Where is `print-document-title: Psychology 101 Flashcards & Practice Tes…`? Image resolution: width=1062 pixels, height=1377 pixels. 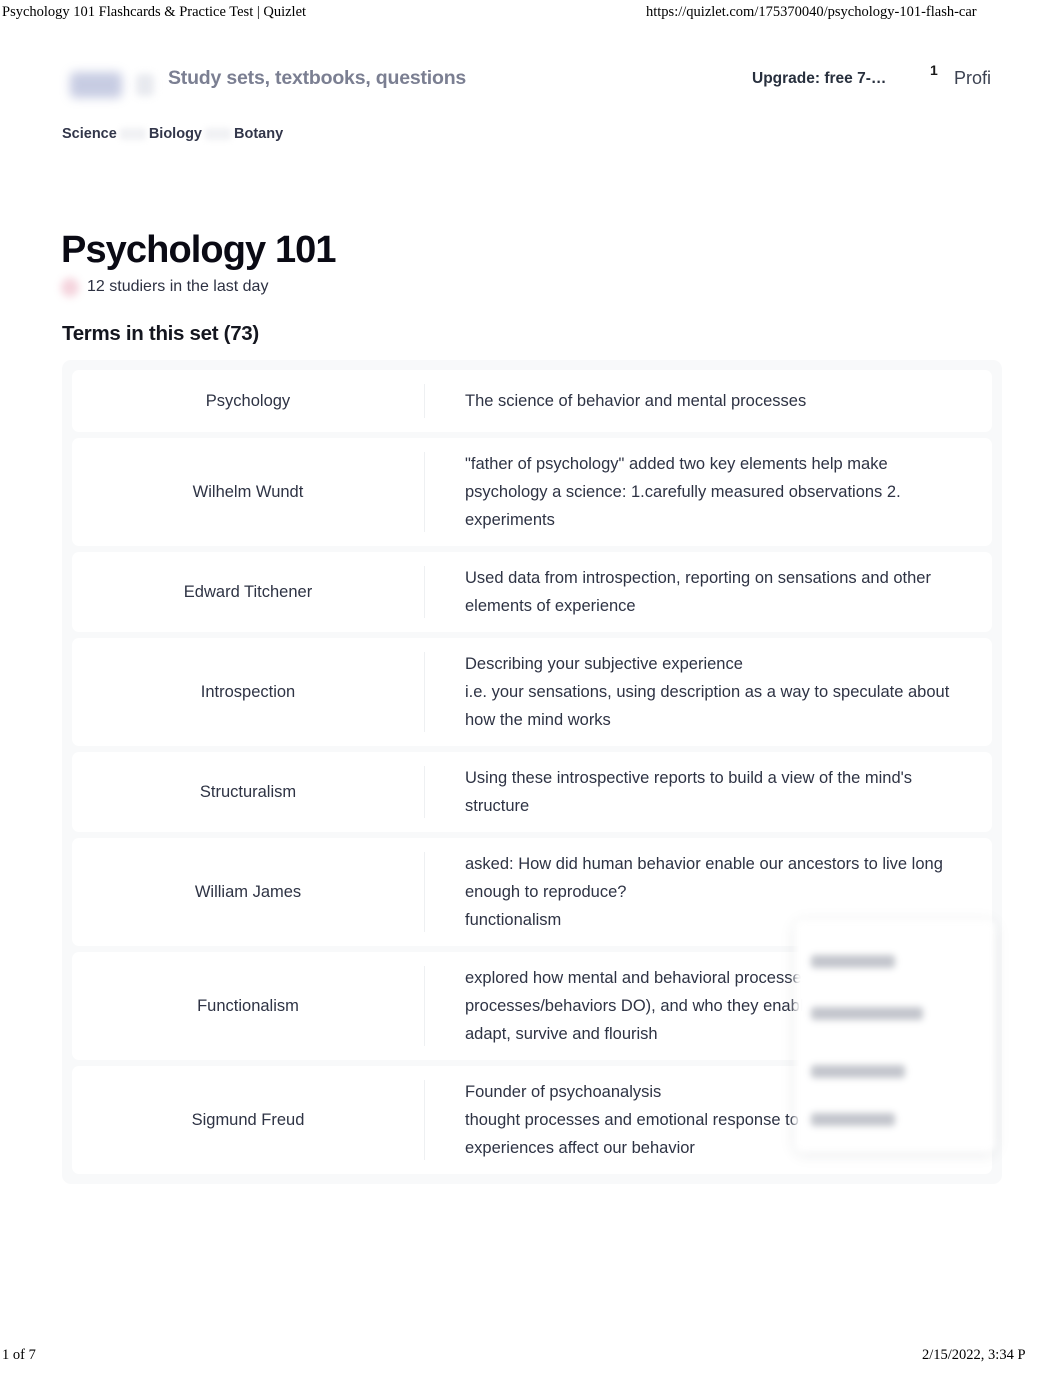 print-document-title: Psychology 101 Flashcards & Practice Tes… is located at coordinates (154, 12).